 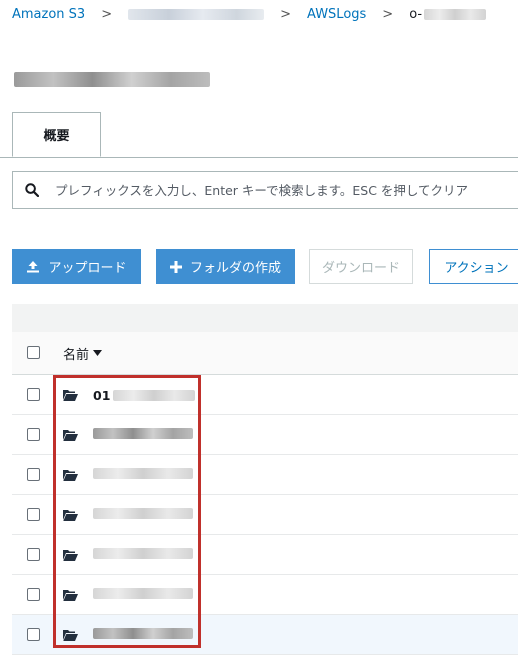 What do you see at coordinates (175, 266) in the screenshot?
I see `plus-icon` at bounding box center [175, 266].